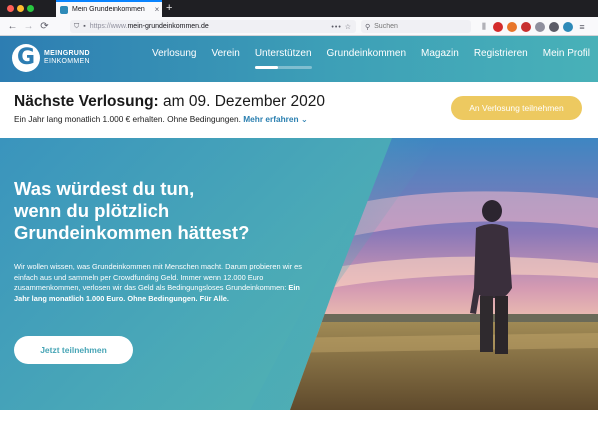 The width and height of the screenshot is (598, 431). I want to click on page-bottom, so click(299, 420).